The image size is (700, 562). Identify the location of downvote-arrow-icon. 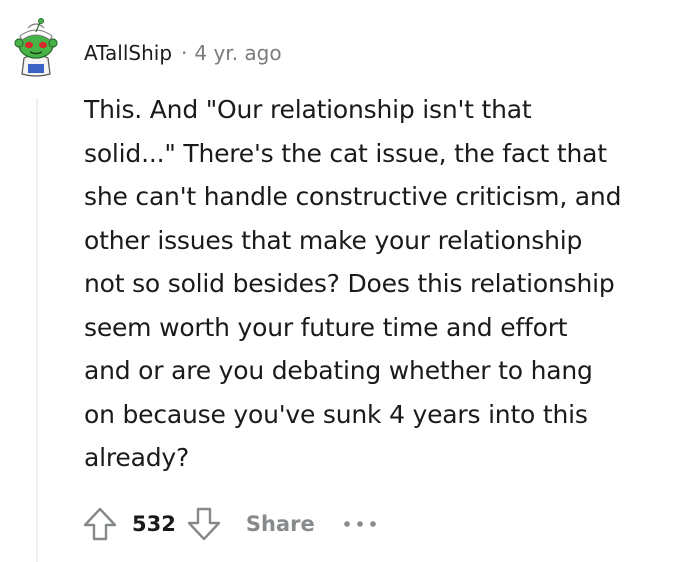
(204, 524).